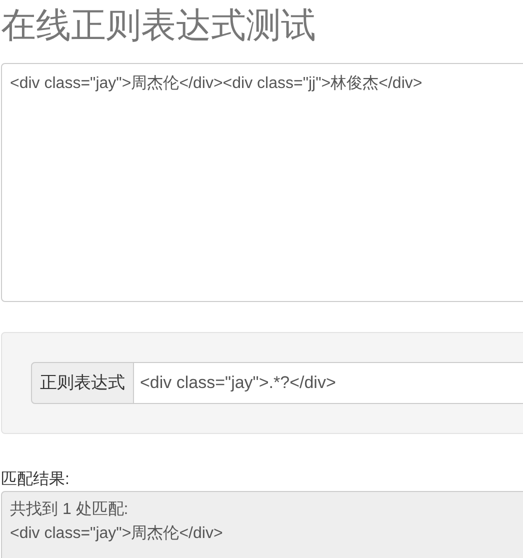  What do you see at coordinates (82, 383) in the screenshot?
I see `input-label: 正则表达式` at bounding box center [82, 383].